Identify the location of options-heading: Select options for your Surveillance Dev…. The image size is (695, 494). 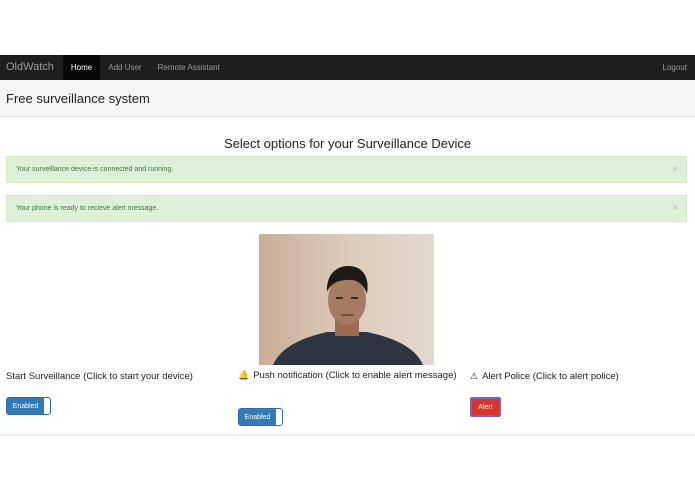
(347, 143).